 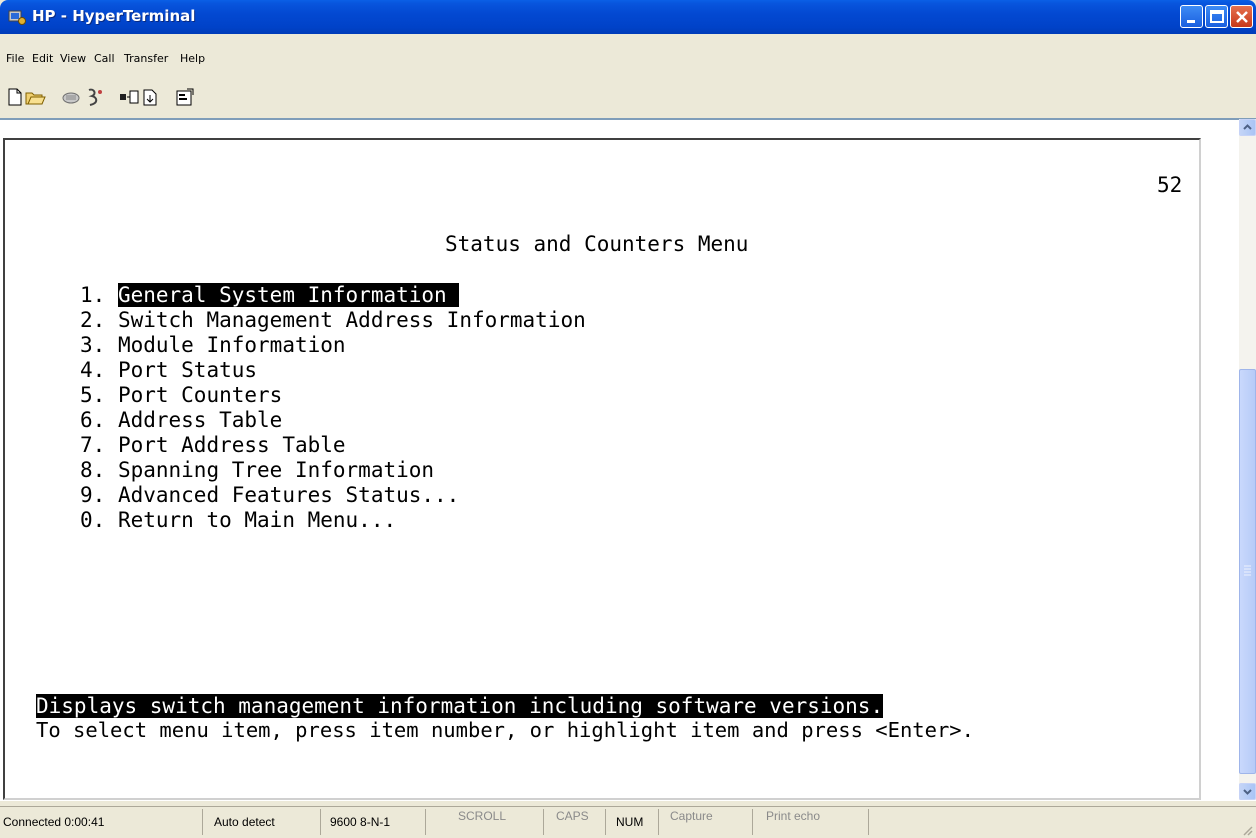 What do you see at coordinates (333, 320) in the screenshot?
I see `menu-item-switch-management-address-information: 2. Switch Management Address Information` at bounding box center [333, 320].